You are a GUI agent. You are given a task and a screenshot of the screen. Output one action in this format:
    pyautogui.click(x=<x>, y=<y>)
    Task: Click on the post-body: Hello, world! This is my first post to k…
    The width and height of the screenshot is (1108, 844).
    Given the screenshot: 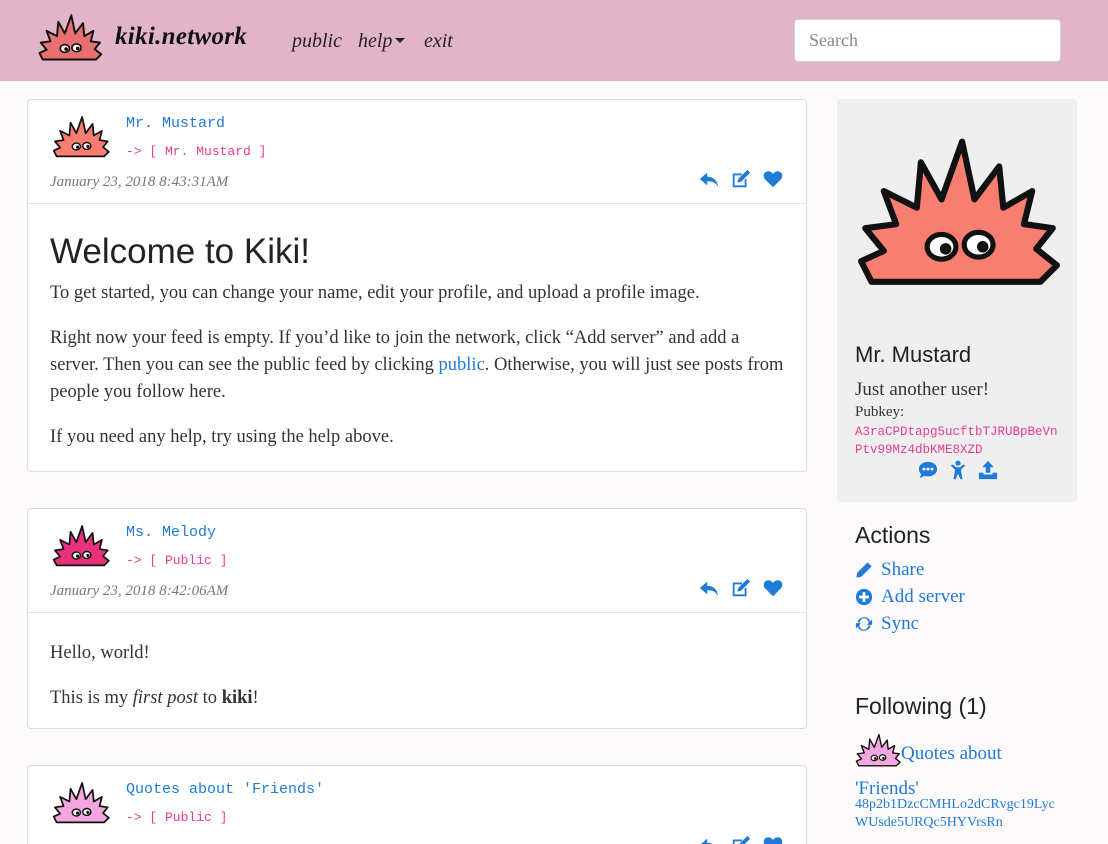 What is the action you would take?
    pyautogui.click(x=417, y=670)
    